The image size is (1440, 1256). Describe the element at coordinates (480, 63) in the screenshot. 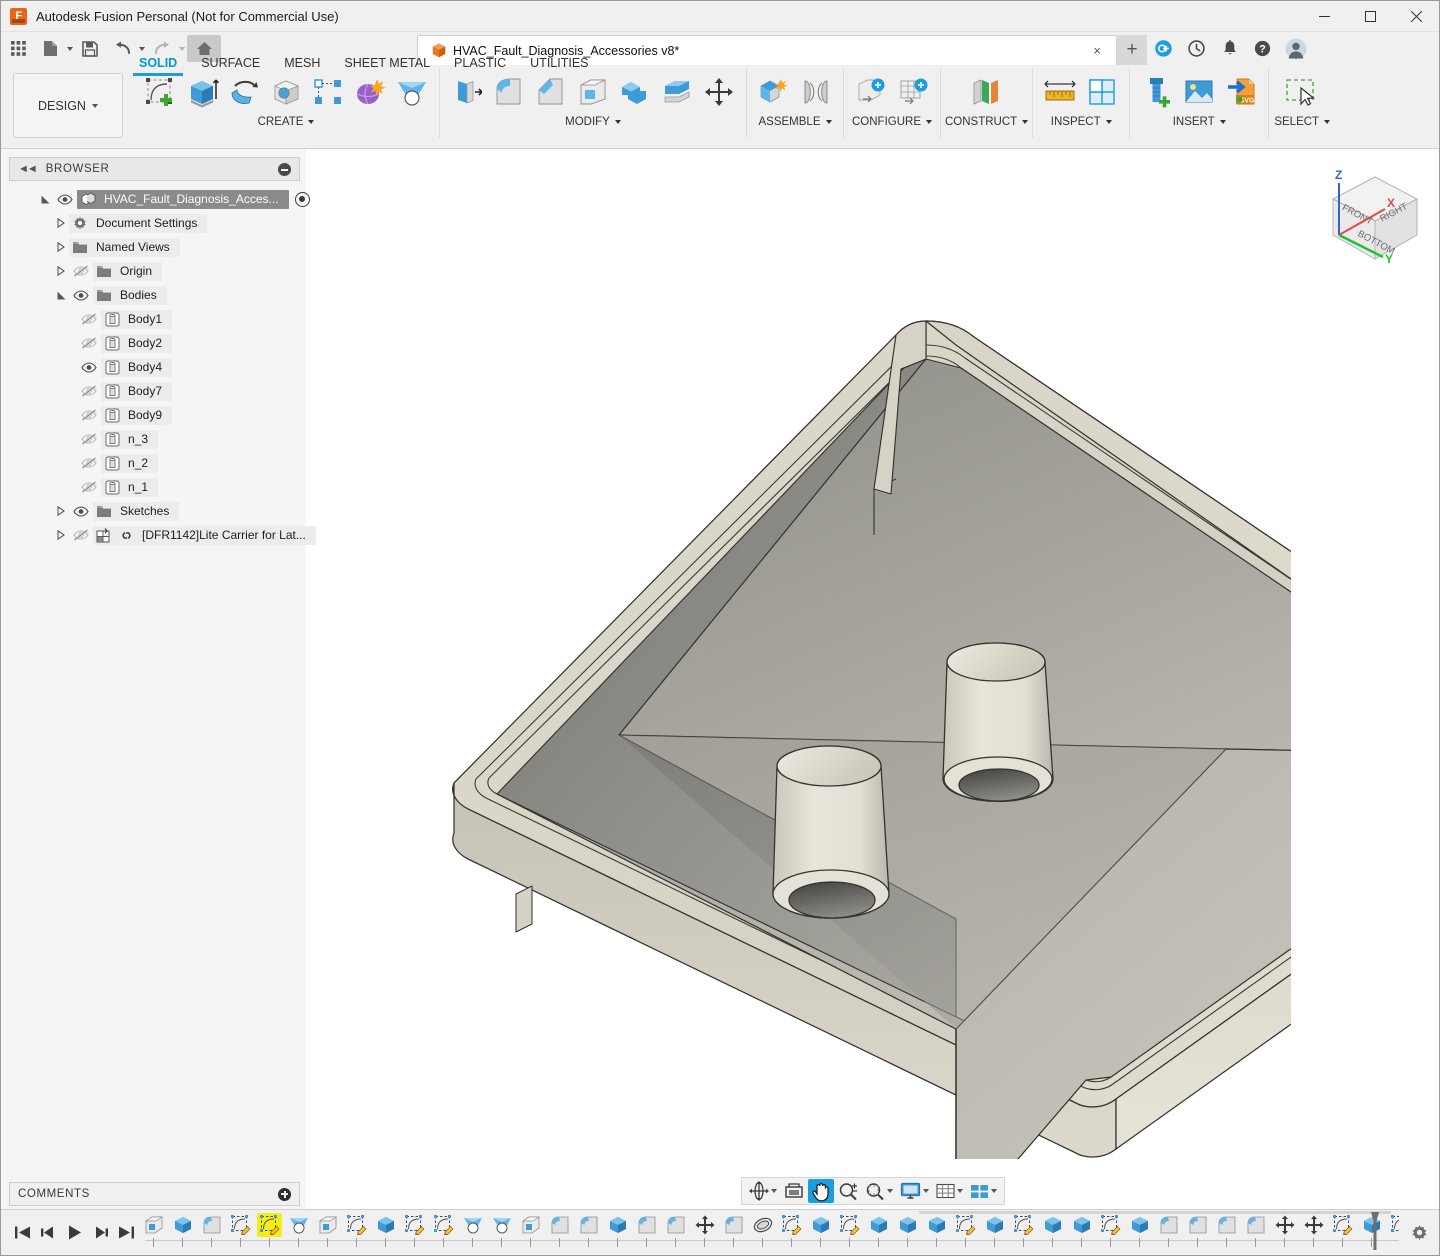

I see `tab-plastic: PLASTIC` at that location.